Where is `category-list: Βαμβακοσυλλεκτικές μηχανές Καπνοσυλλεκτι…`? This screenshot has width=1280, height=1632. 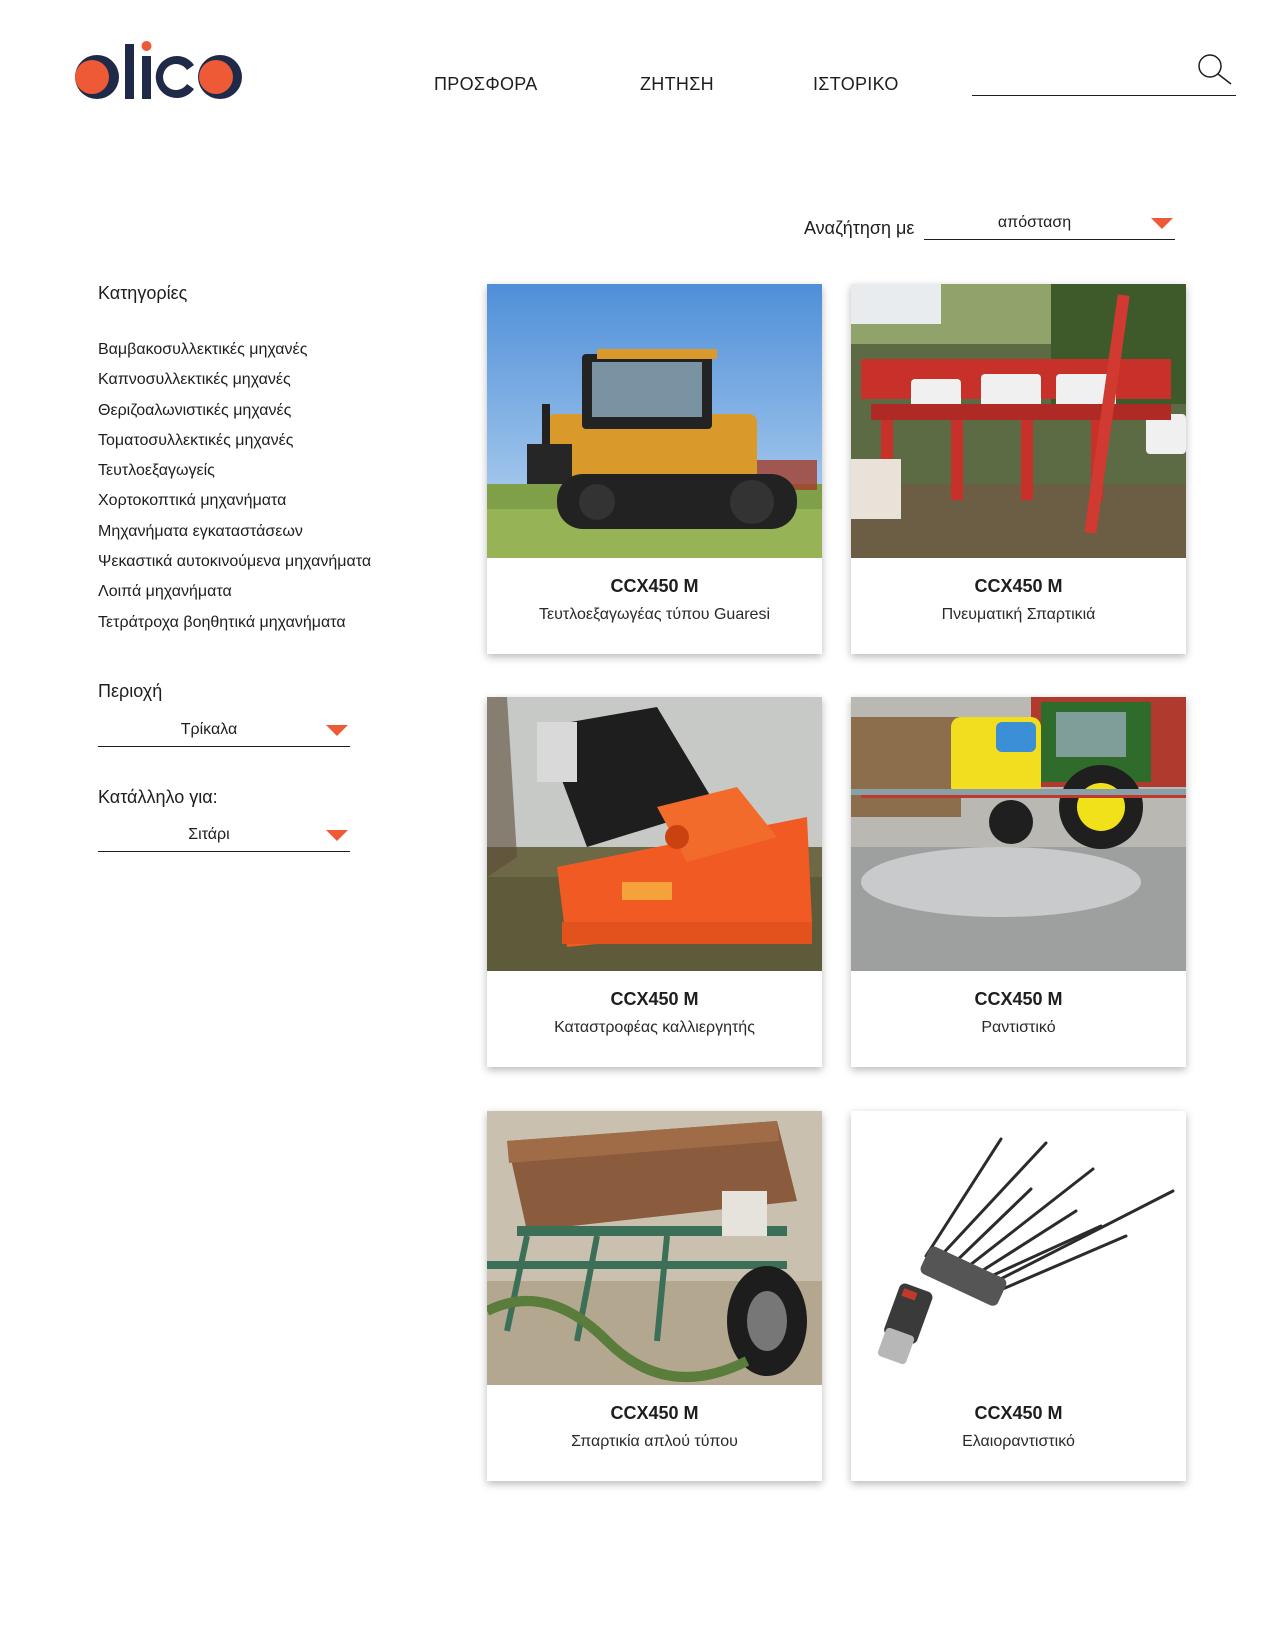
category-list: Βαμβακοσυλλεκτικές μηχανές Καπνοσυλλεκτι… is located at coordinates (234, 486).